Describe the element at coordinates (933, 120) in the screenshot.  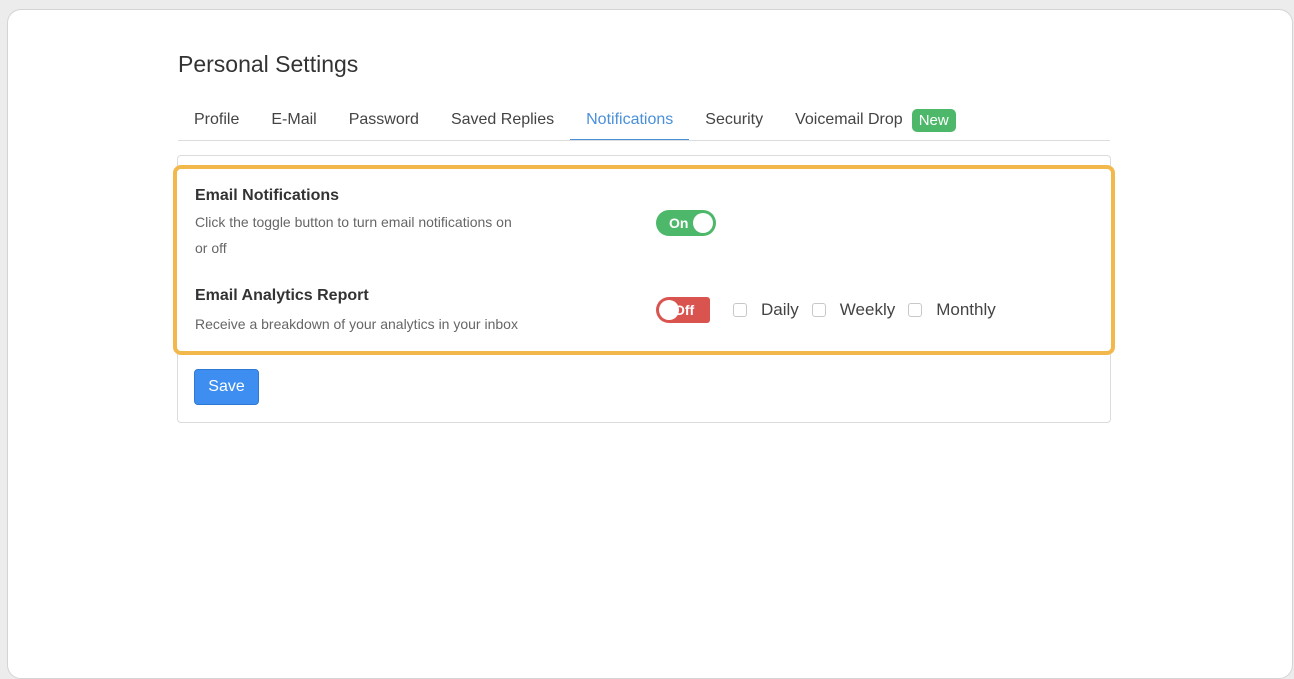
I see `new-badge: New` at that location.